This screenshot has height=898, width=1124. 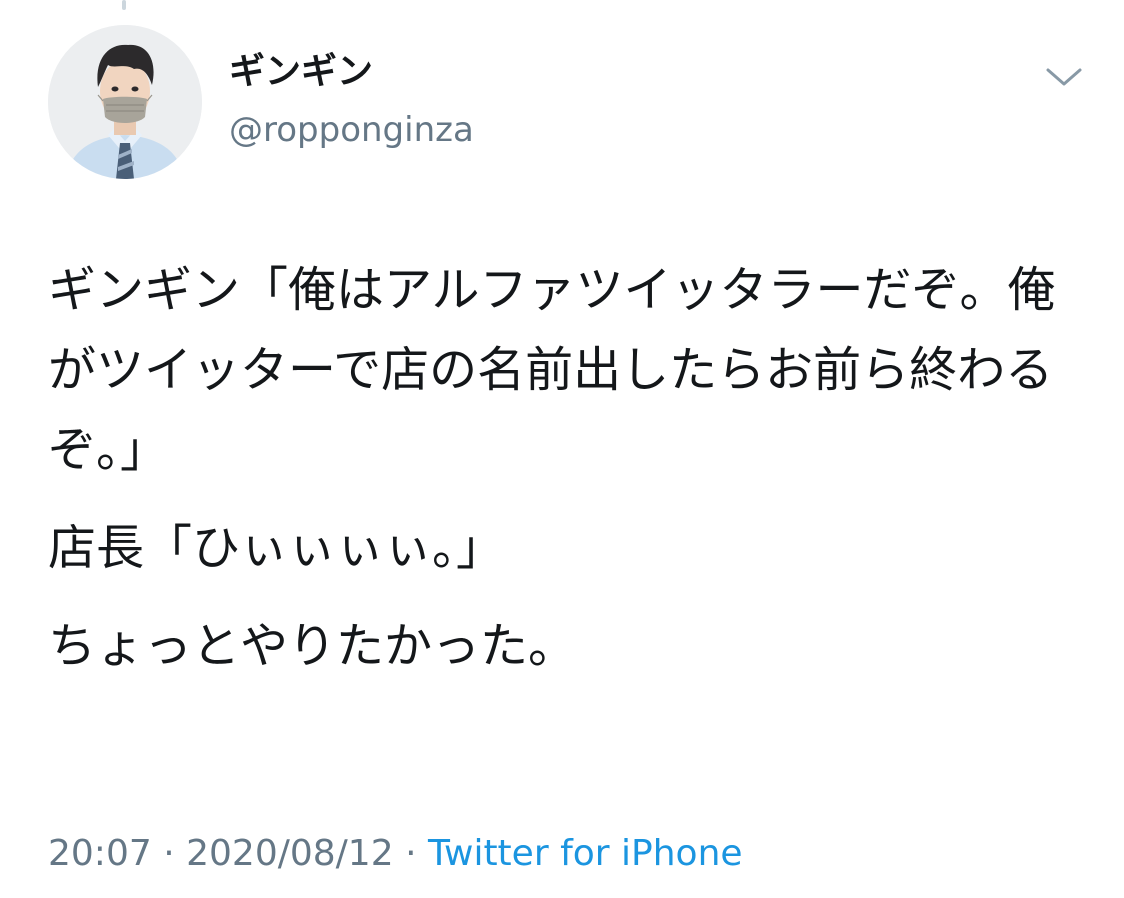 What do you see at coordinates (124, 5) in the screenshot?
I see `thread-connector-line` at bounding box center [124, 5].